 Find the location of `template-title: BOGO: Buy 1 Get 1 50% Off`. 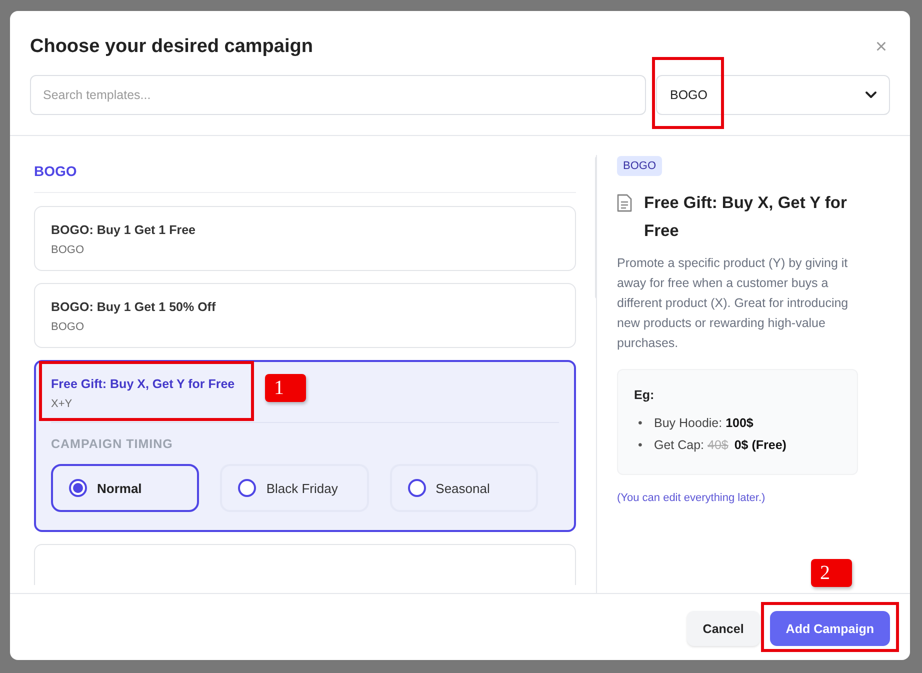

template-title: BOGO: Buy 1 Get 1 50% Off is located at coordinates (133, 307).